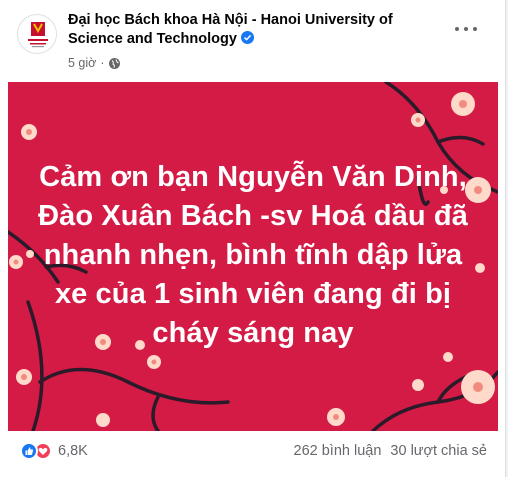 The height and width of the screenshot is (477, 508). What do you see at coordinates (338, 451) in the screenshot?
I see `comments-count-link: 262 bình luận` at bounding box center [338, 451].